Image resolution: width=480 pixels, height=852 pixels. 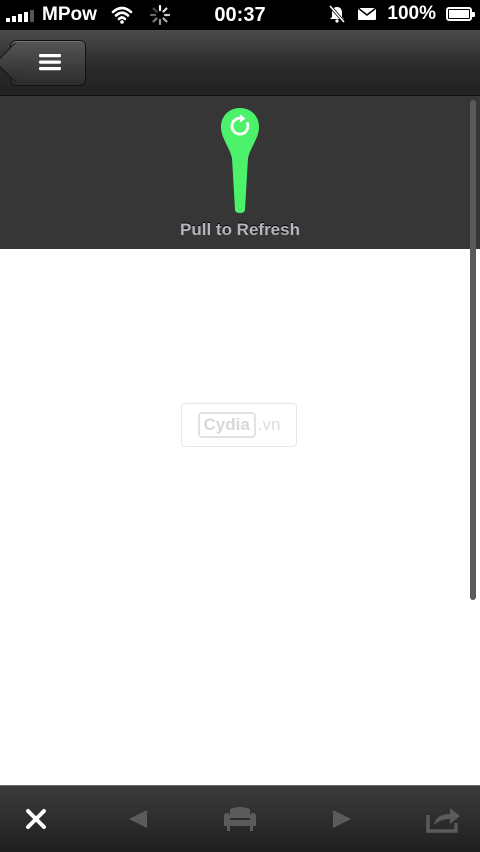 I want to click on bottom-toolbar, so click(x=240, y=818).